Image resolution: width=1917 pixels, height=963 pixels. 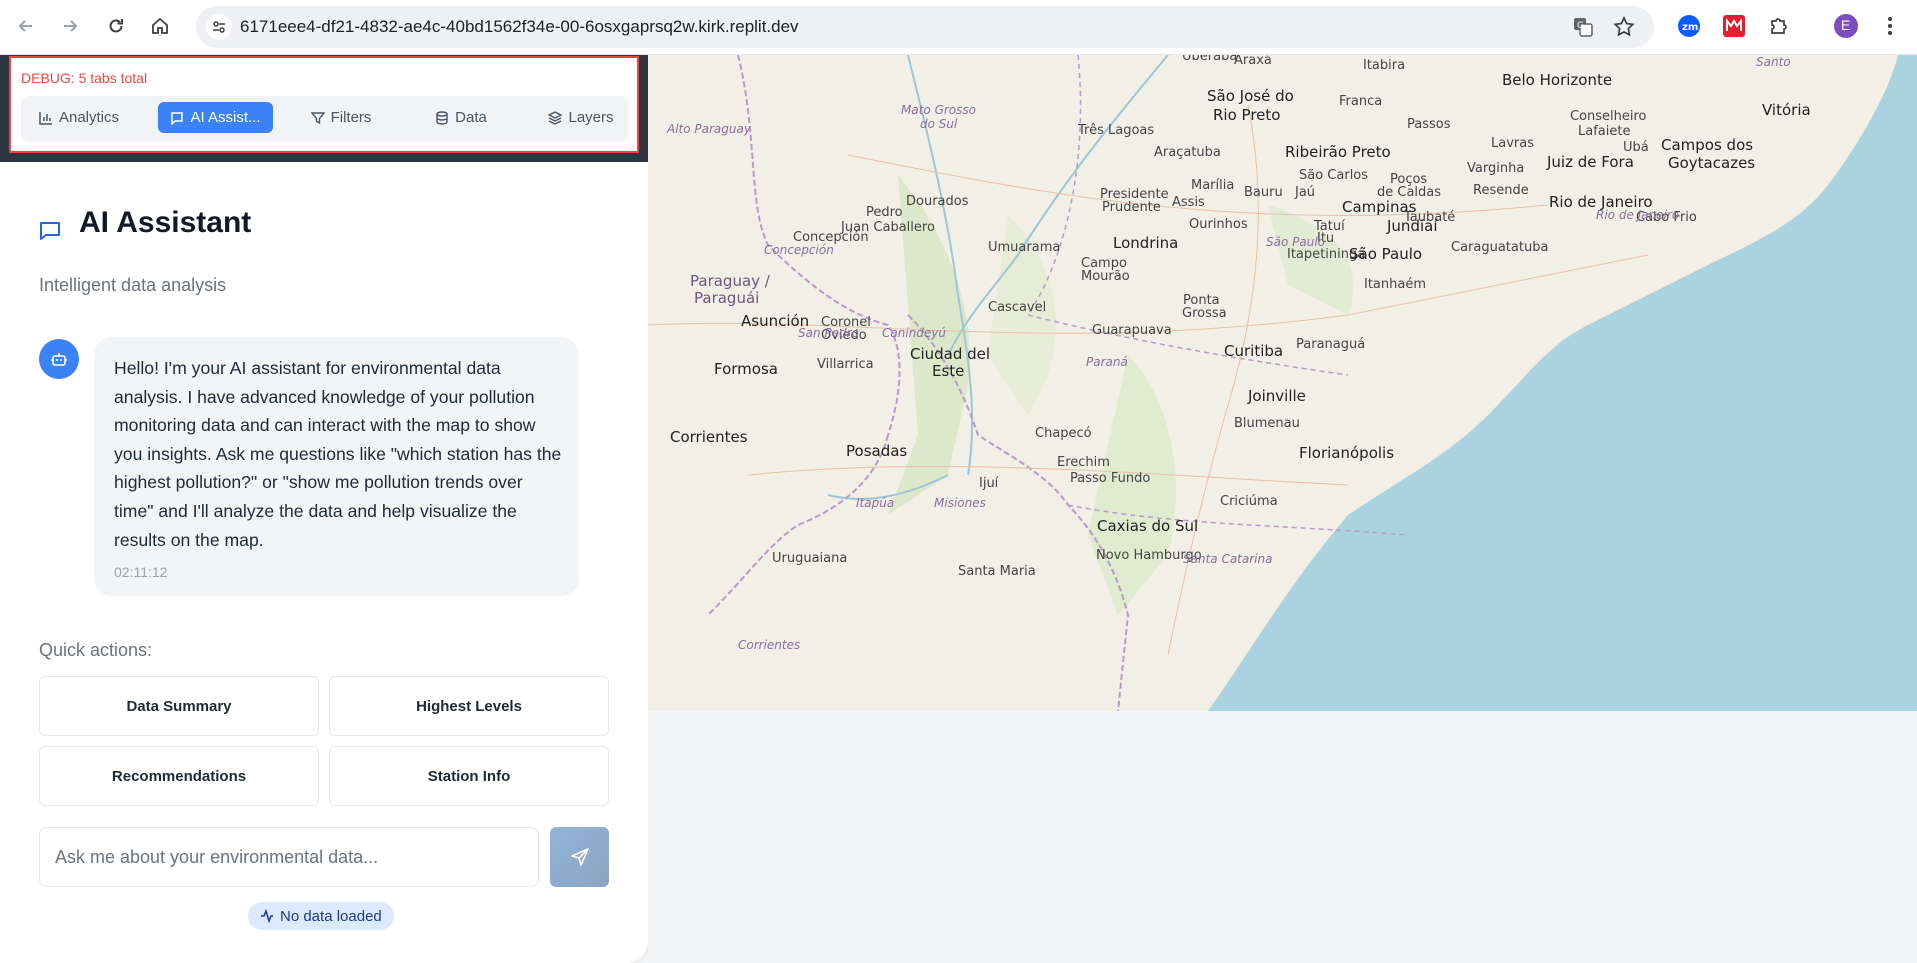 I want to click on chat-icon, so click(x=177, y=118).